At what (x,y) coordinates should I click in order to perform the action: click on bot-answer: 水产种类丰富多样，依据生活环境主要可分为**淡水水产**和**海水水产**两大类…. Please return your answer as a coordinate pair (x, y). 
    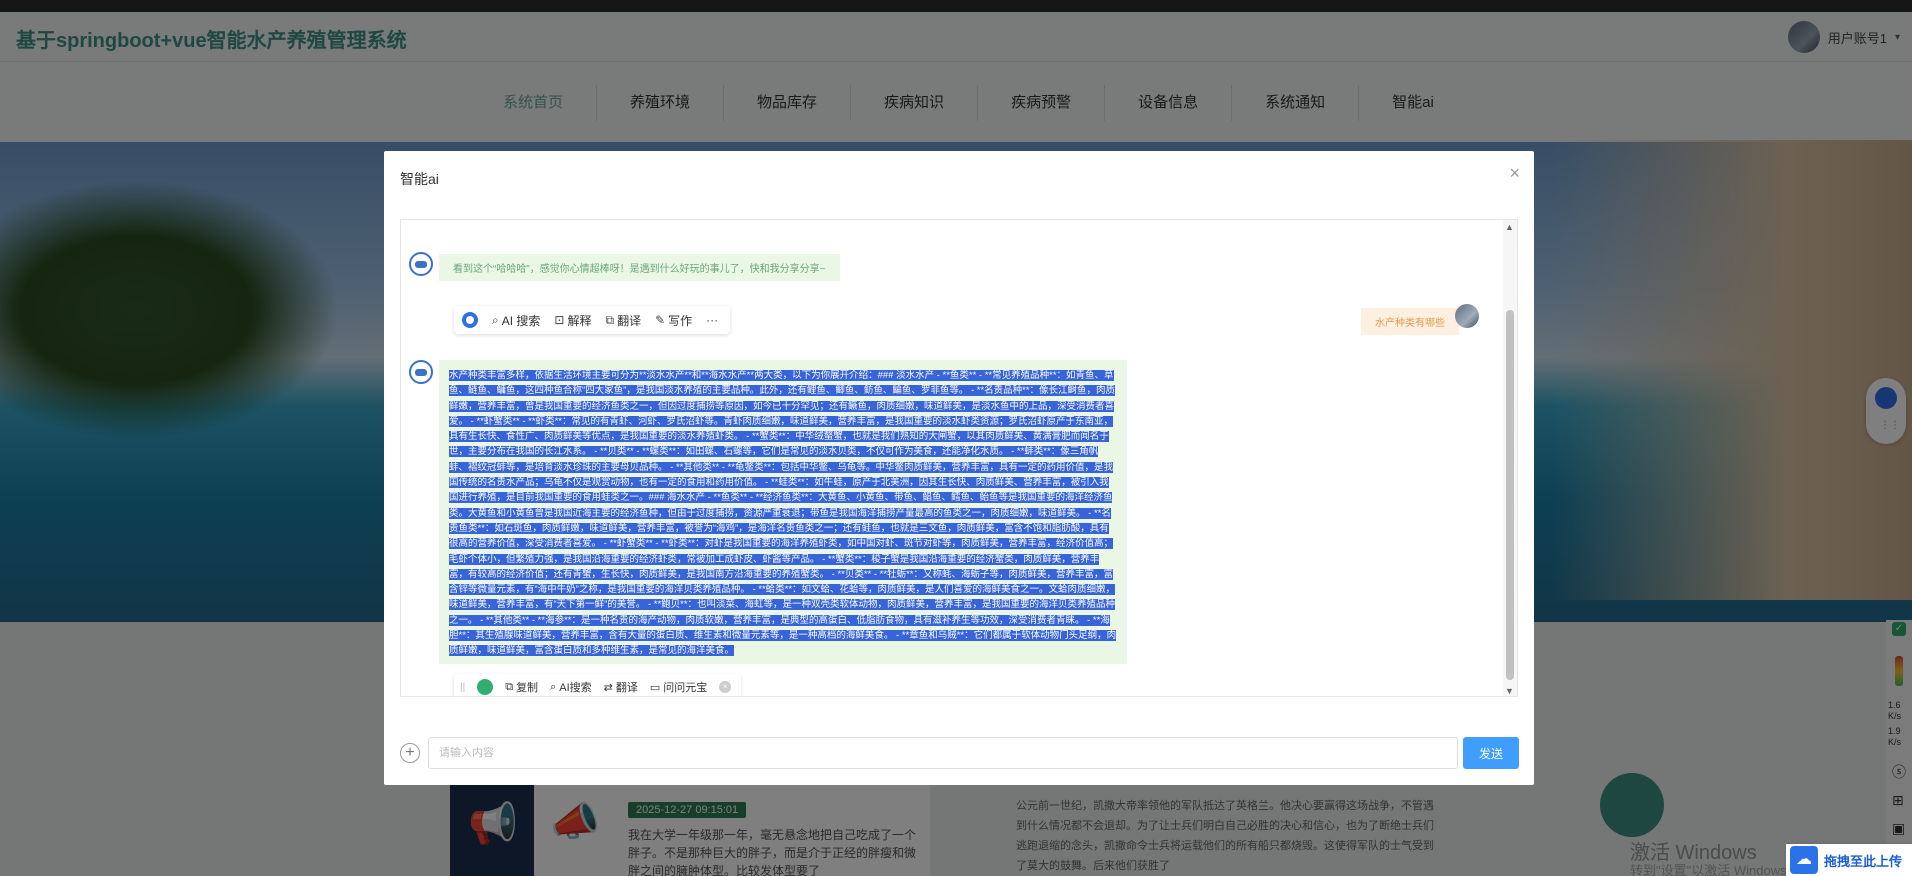
    Looking at the image, I should click on (783, 512).